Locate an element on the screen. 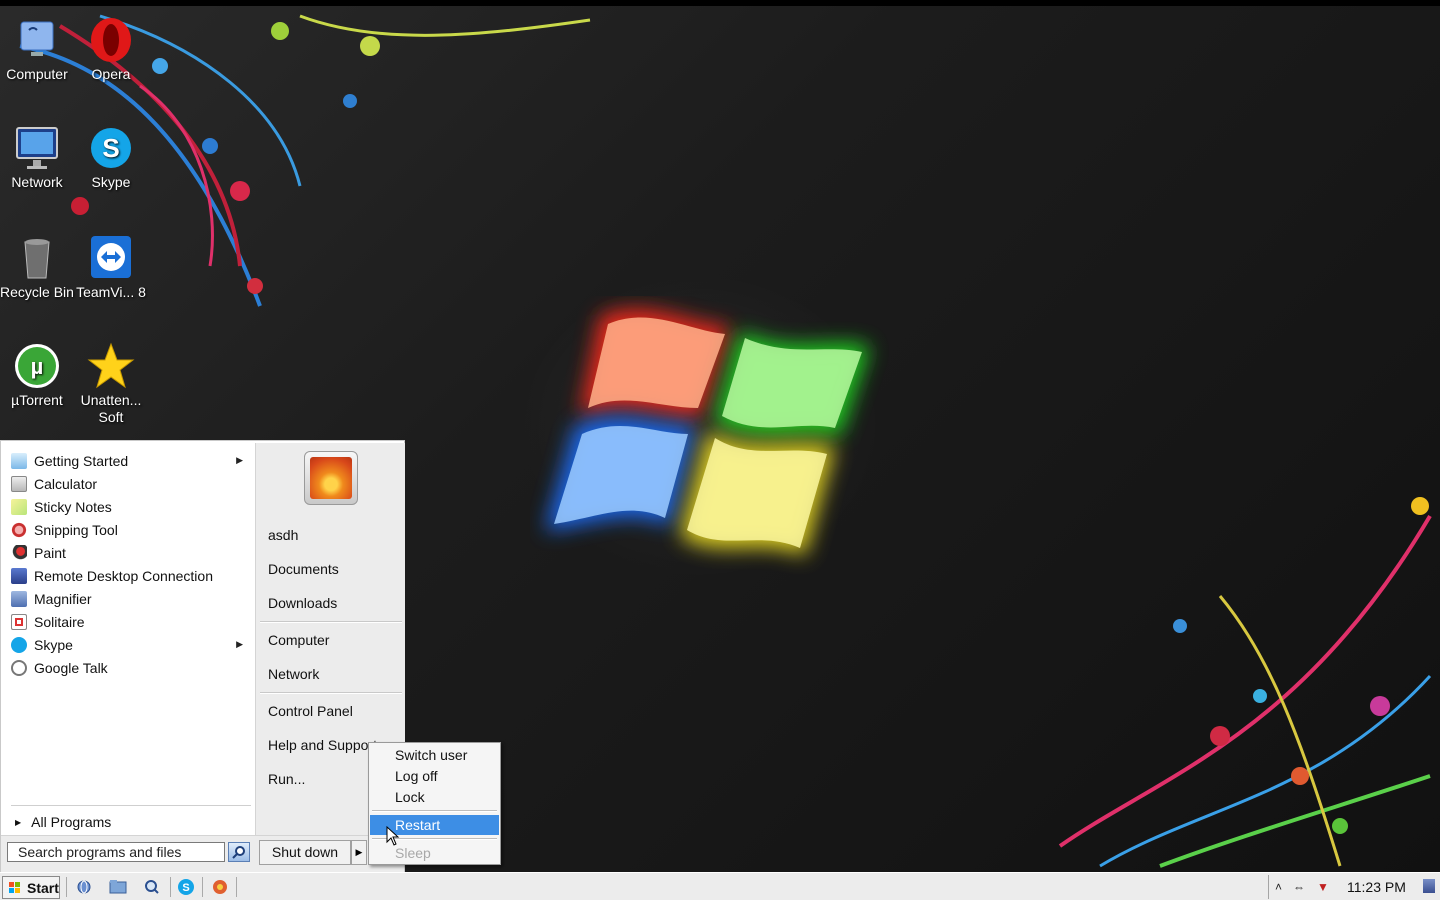  help-and-support-link: Help and Support is located at coordinates (322, 745).